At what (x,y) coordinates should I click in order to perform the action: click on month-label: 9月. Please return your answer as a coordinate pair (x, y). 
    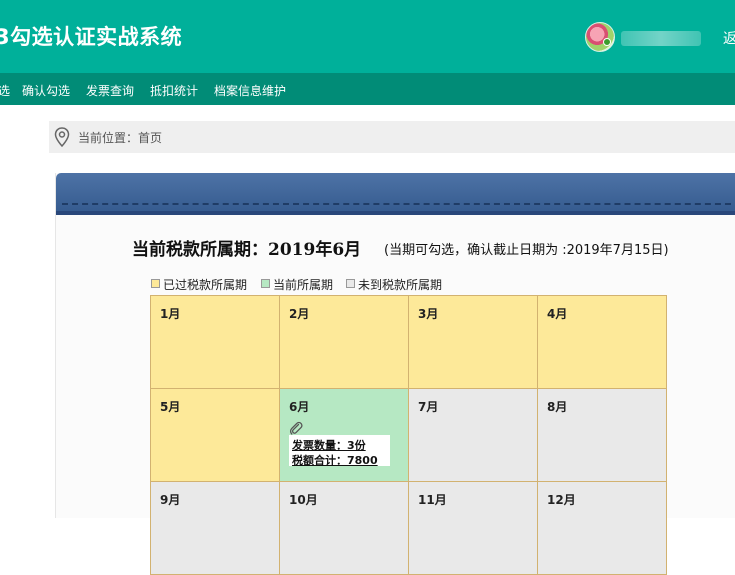
    Looking at the image, I should click on (170, 500).